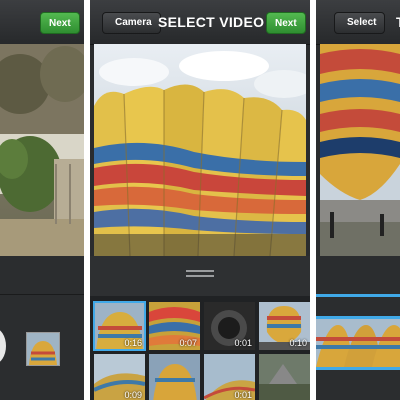 Image resolution: width=400 pixels, height=400 pixels. What do you see at coordinates (42, 294) in the screenshot?
I see `left-bottom-divider` at bounding box center [42, 294].